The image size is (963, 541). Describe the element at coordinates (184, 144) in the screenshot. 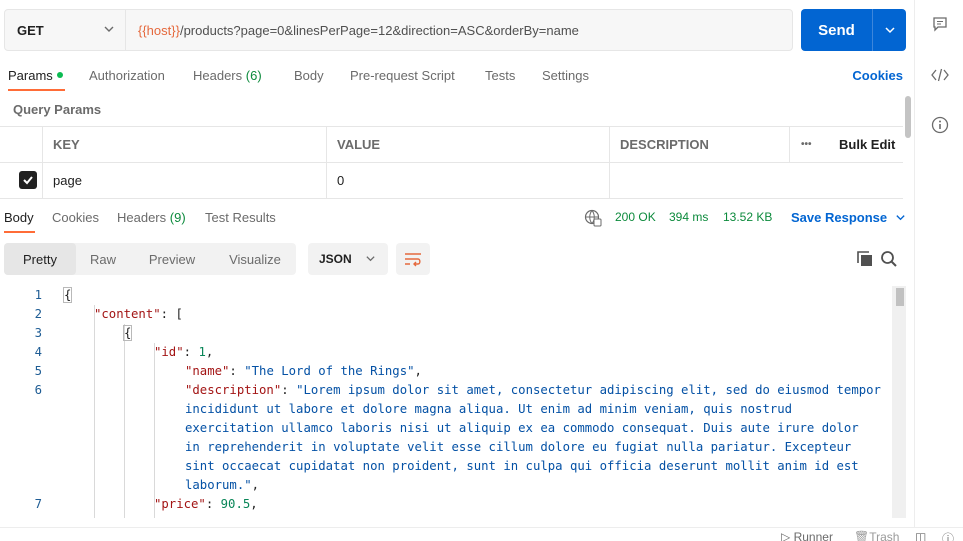

I see `column-key: KEY` at that location.